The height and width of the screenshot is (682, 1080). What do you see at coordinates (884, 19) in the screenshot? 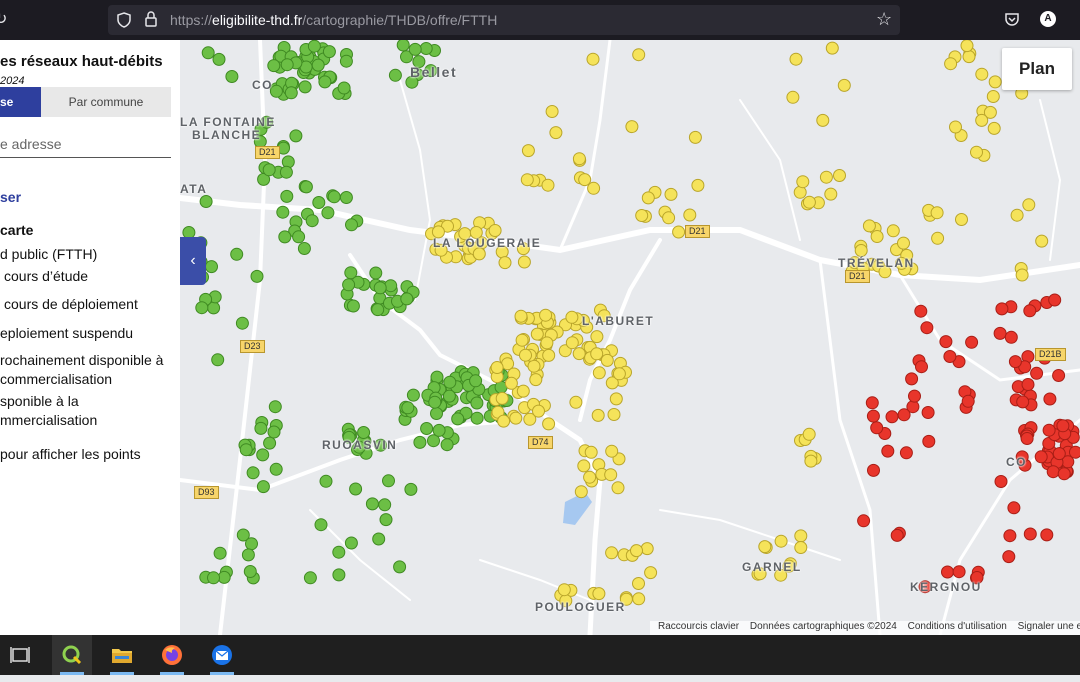
I see `bookmark-star-icon: ☆` at bounding box center [884, 19].